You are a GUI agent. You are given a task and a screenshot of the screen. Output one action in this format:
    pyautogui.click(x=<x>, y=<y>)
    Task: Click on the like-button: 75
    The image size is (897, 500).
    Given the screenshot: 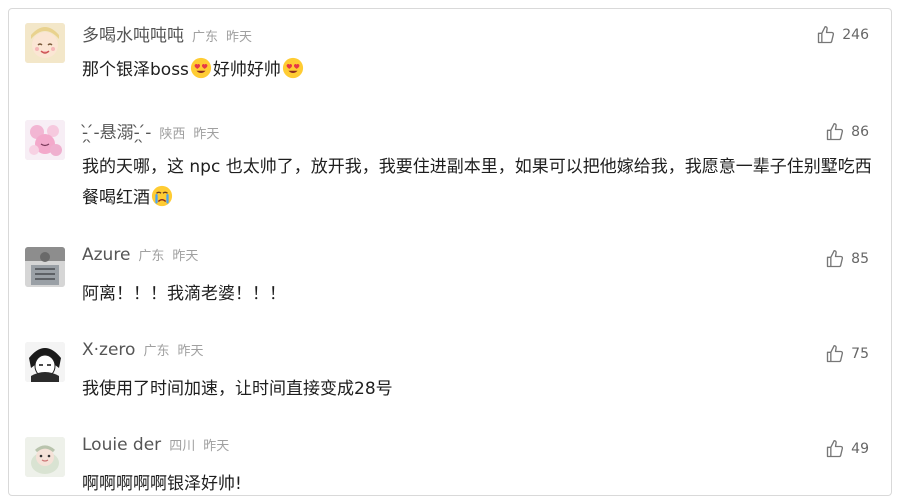 What is the action you would take?
    pyautogui.click(x=847, y=354)
    